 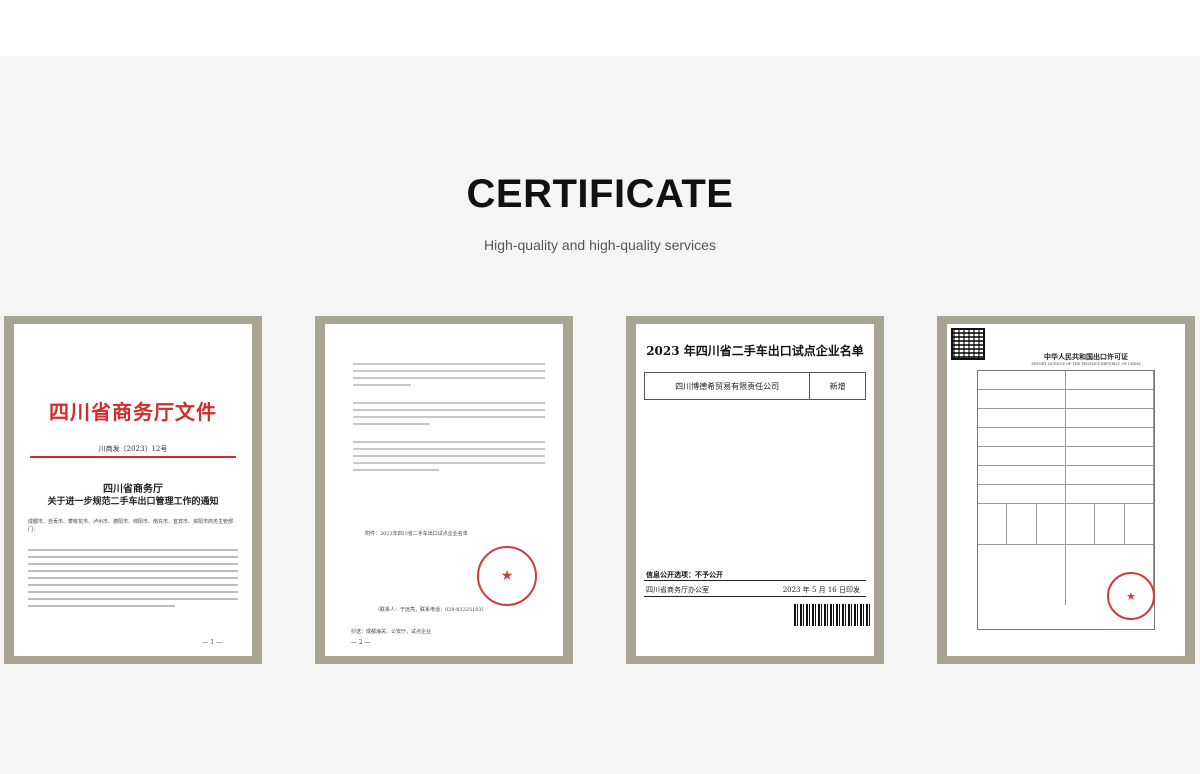 I want to click on doc1-page-number: — 1 —, so click(x=212, y=642).